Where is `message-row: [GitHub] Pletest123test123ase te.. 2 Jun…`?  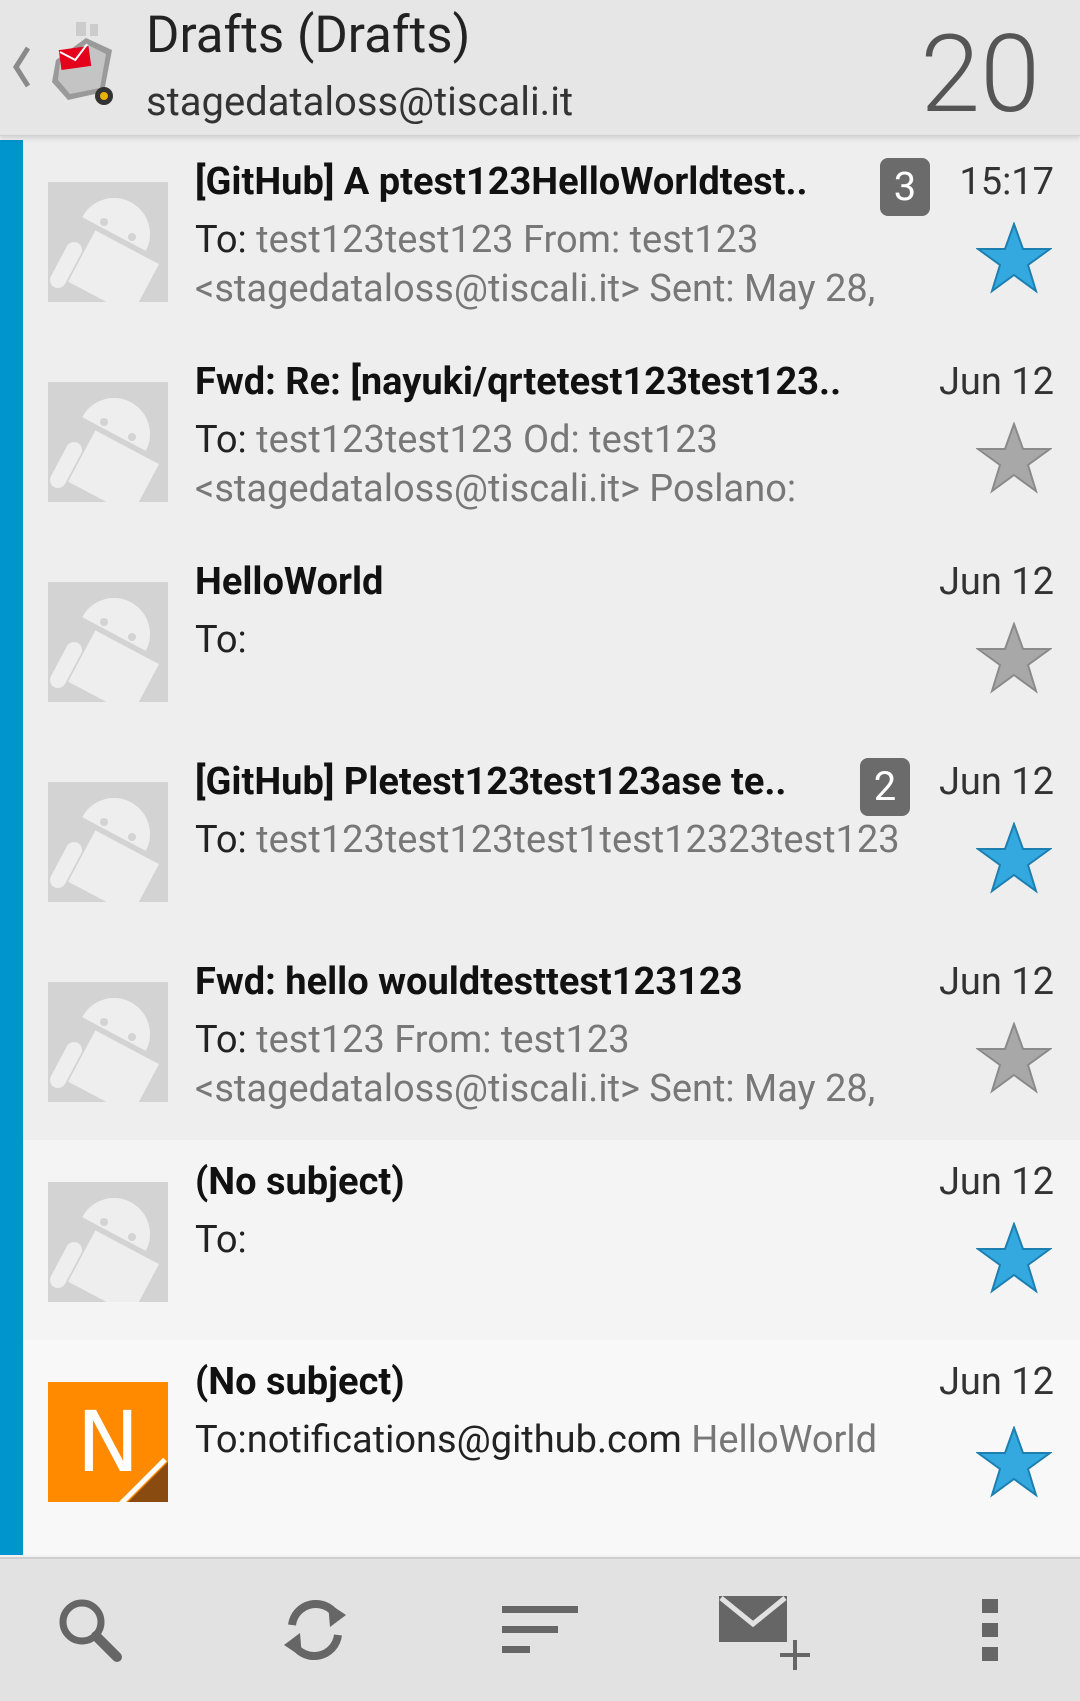
message-row: [GitHub] Pletest123test123ase te.. 2 Jun… is located at coordinates (540, 840).